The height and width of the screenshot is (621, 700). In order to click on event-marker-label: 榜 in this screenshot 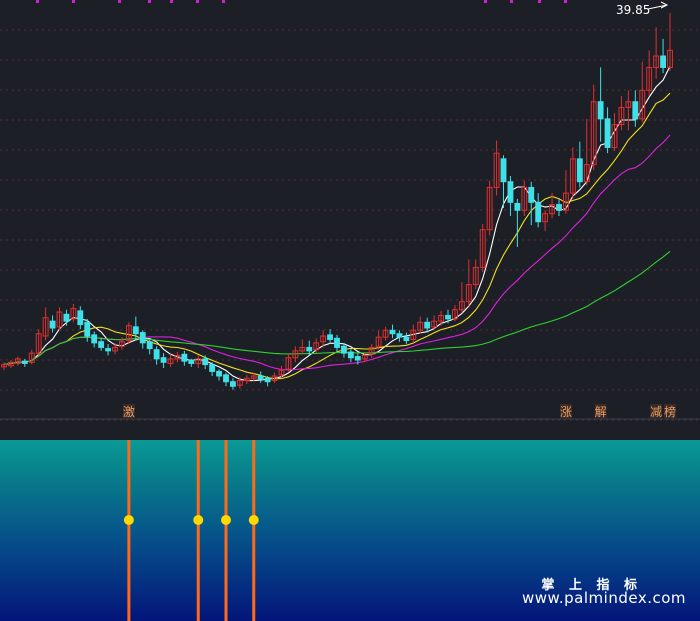, I will do `click(670, 411)`.